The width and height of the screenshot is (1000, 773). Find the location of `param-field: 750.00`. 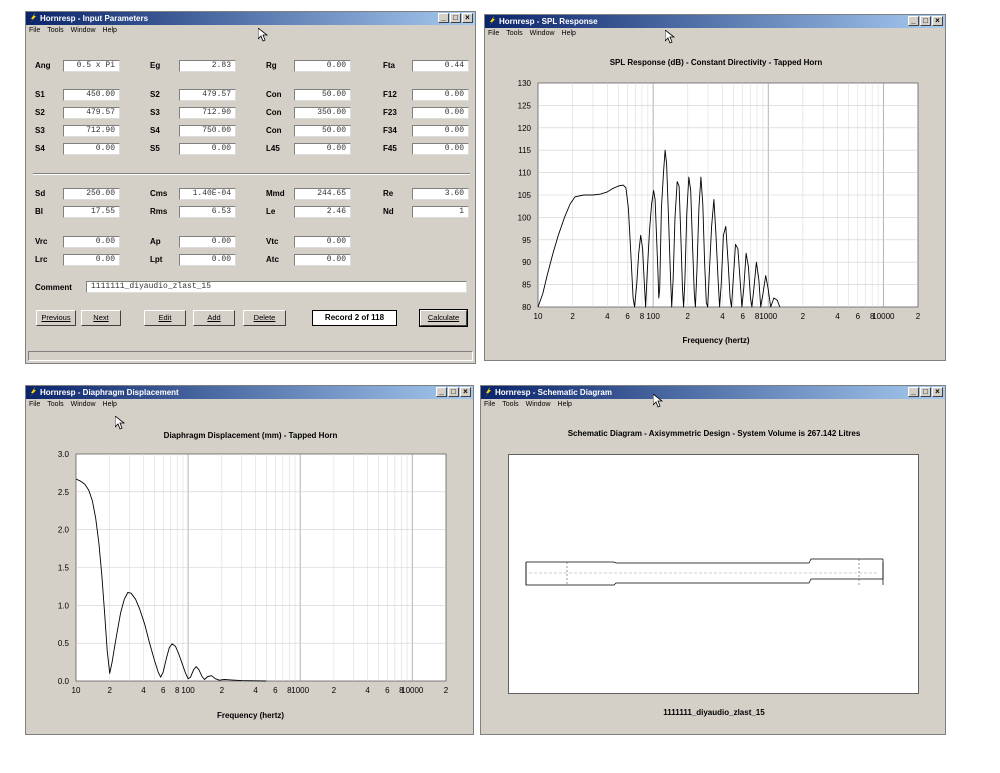

param-field: 750.00 is located at coordinates (207, 131).